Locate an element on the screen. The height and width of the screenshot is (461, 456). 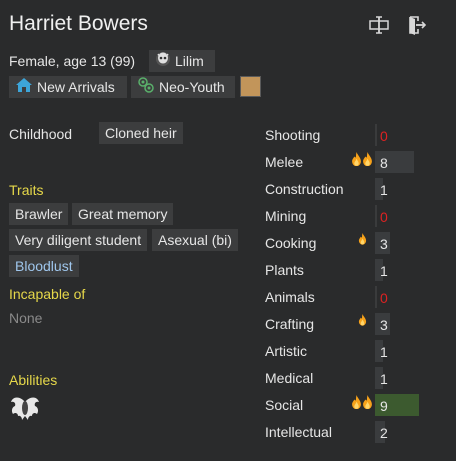
incapable-value: None is located at coordinates (26, 318).